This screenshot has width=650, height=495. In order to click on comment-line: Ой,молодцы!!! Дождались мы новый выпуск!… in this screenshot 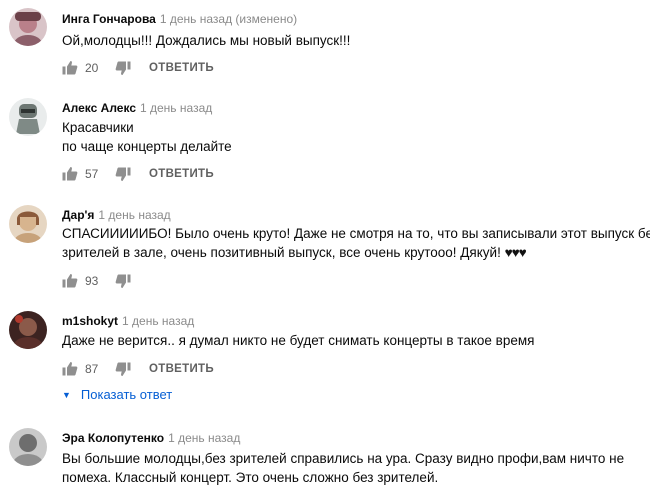, I will do `click(206, 40)`.